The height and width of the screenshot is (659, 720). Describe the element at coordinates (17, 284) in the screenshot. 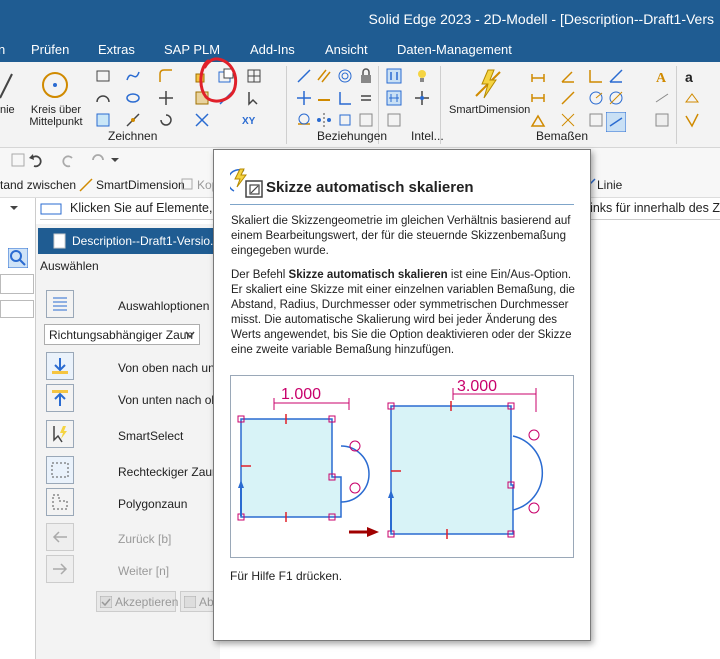

I see `left-dropdown` at that location.